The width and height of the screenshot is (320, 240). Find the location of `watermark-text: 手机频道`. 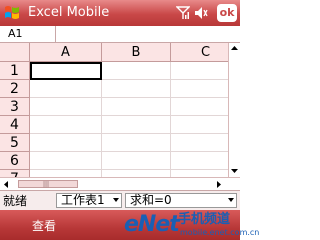

watermark-text: 手机频道 is located at coordinates (204, 219).